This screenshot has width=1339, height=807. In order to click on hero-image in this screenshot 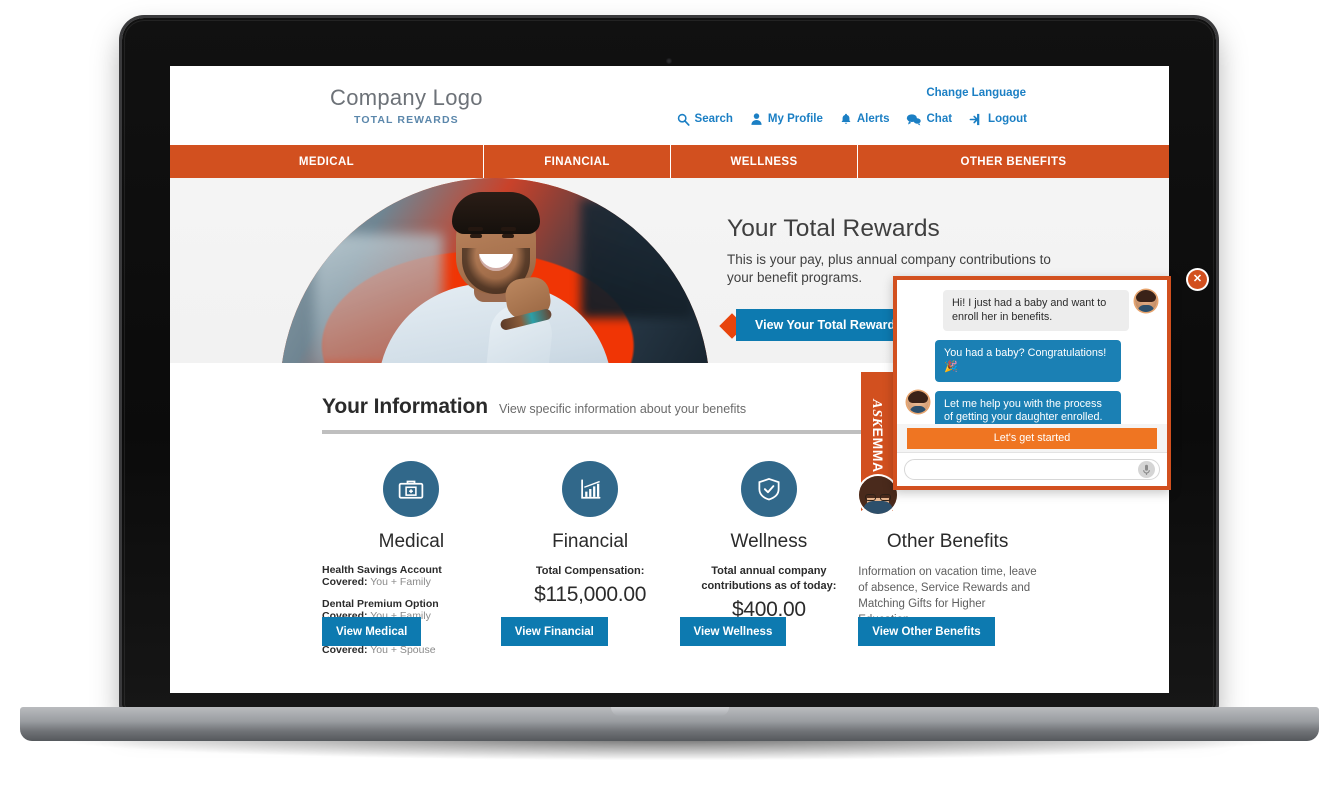, I will do `click(495, 270)`.